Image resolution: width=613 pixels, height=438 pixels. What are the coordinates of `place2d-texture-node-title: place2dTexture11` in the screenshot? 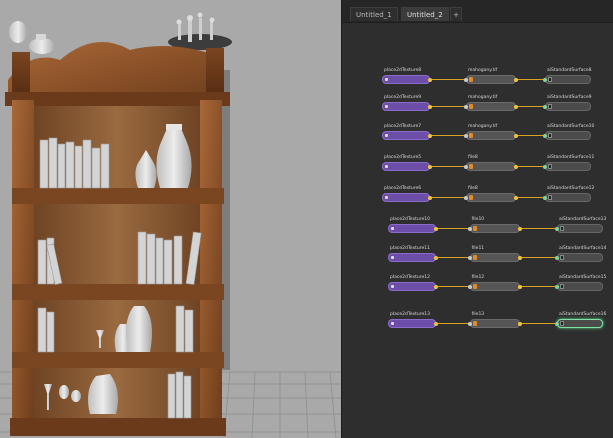 It's located at (410, 248).